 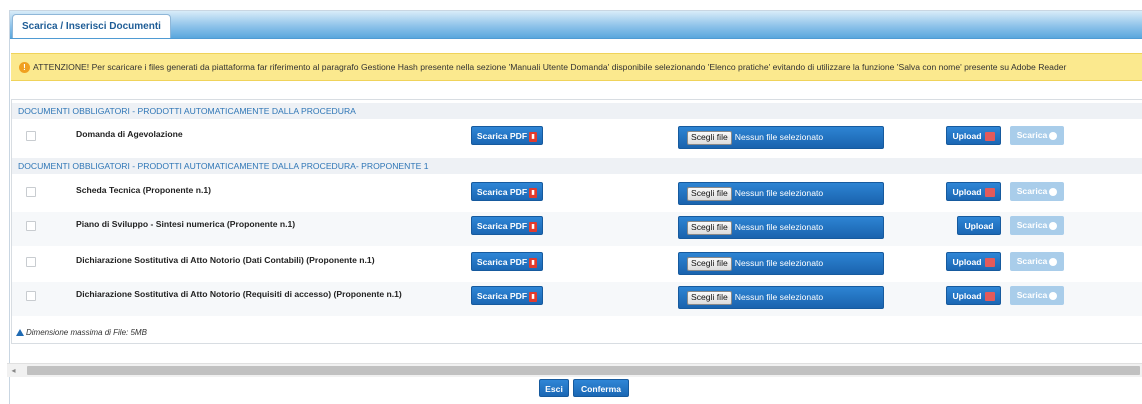 I want to click on file-size-note-text: Dimensione massima di File: 5MB, so click(x=86, y=332).